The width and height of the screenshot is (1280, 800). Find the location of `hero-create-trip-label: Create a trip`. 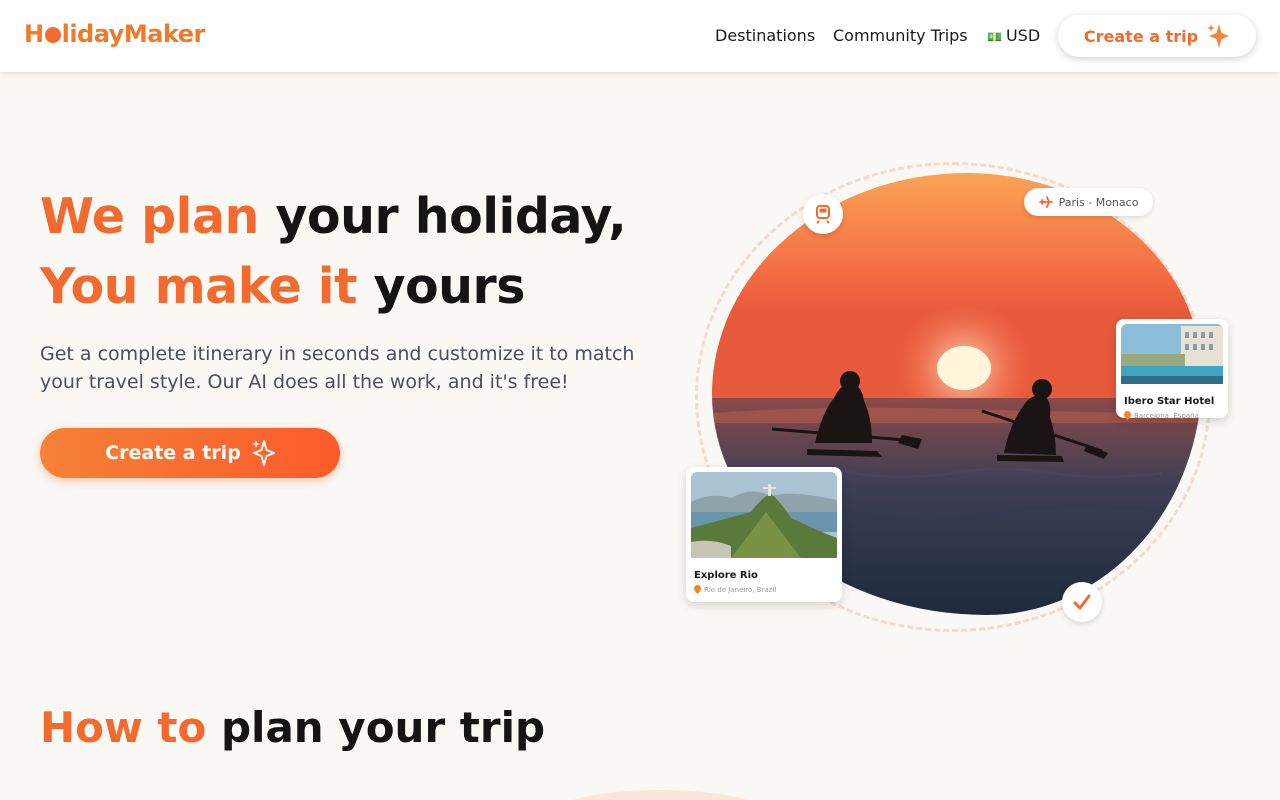

hero-create-trip-label: Create a trip is located at coordinates (173, 453).